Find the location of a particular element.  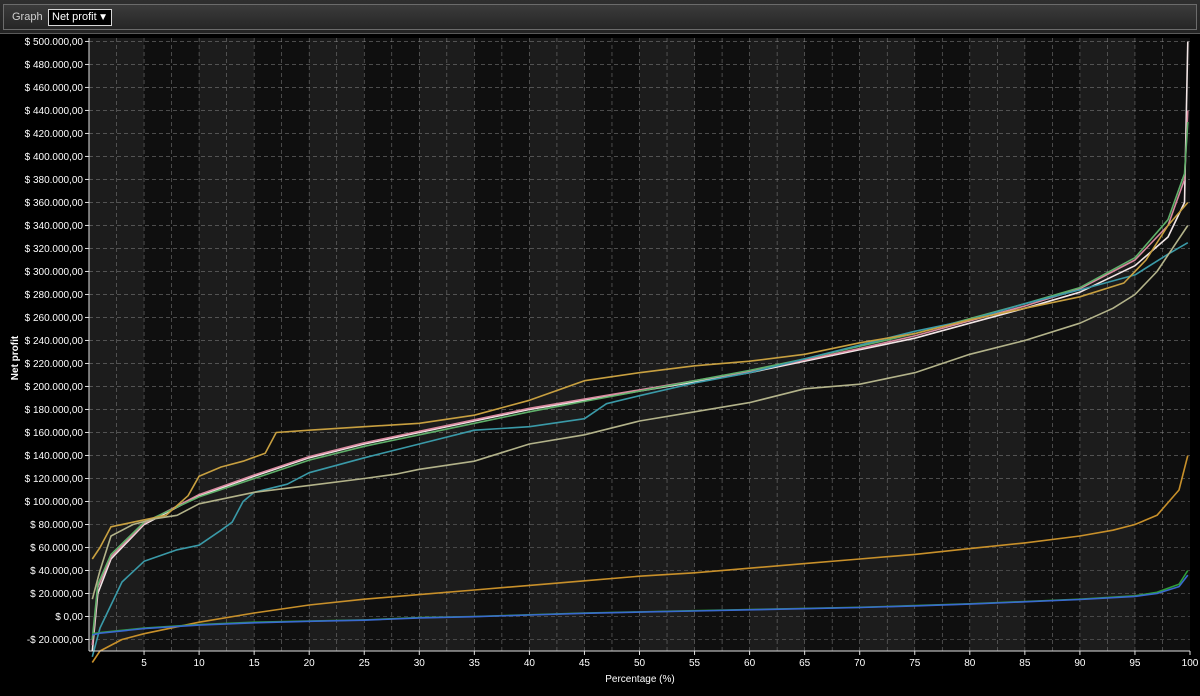

y-tick-label: $ 320.000,00 is located at coordinates (54, 249).